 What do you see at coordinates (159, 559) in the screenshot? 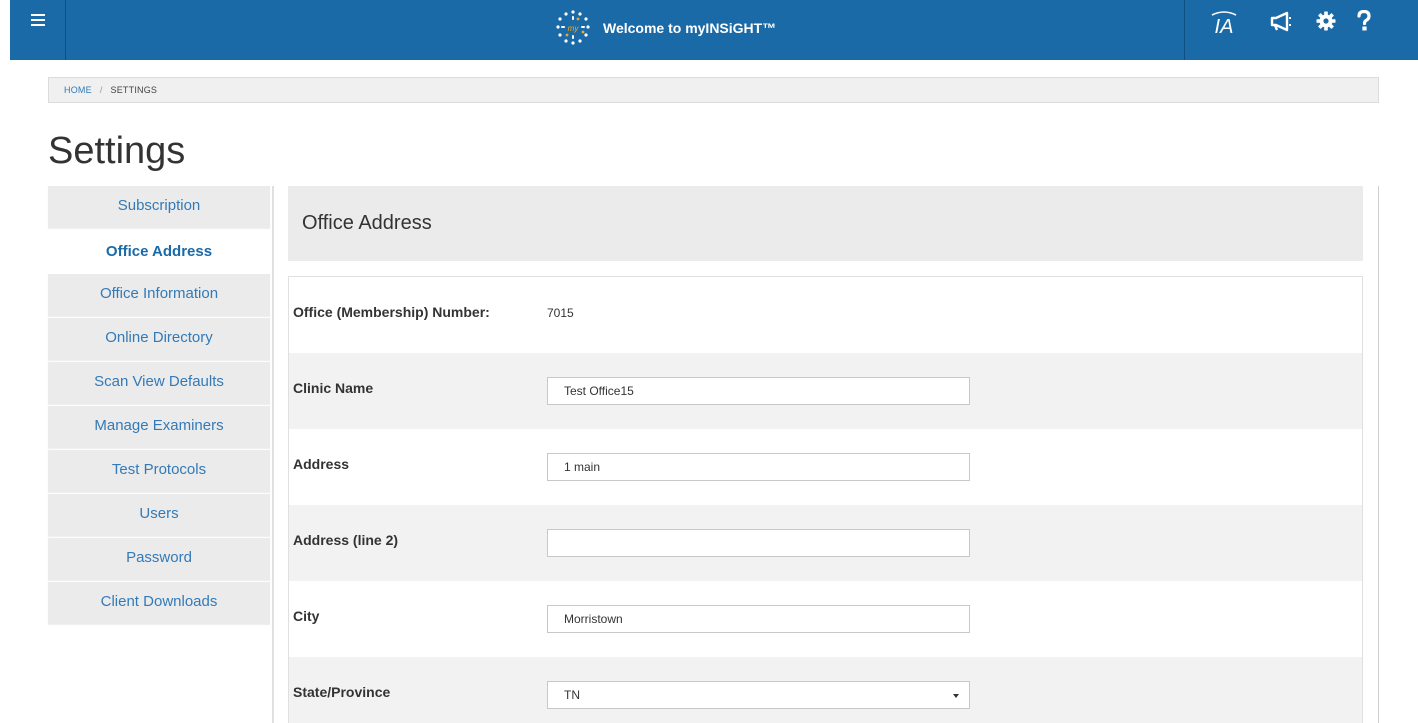
I see `sidebar-item-password: Password` at bounding box center [159, 559].